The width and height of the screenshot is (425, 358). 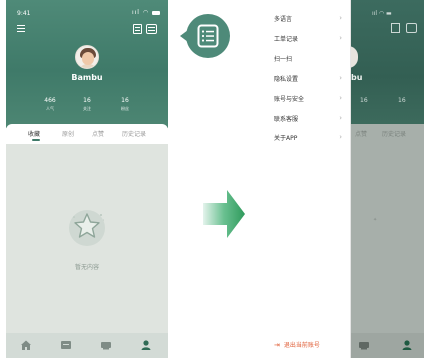 I want to click on drawer-item-support: 联系客服 ›, so click(x=310, y=121).